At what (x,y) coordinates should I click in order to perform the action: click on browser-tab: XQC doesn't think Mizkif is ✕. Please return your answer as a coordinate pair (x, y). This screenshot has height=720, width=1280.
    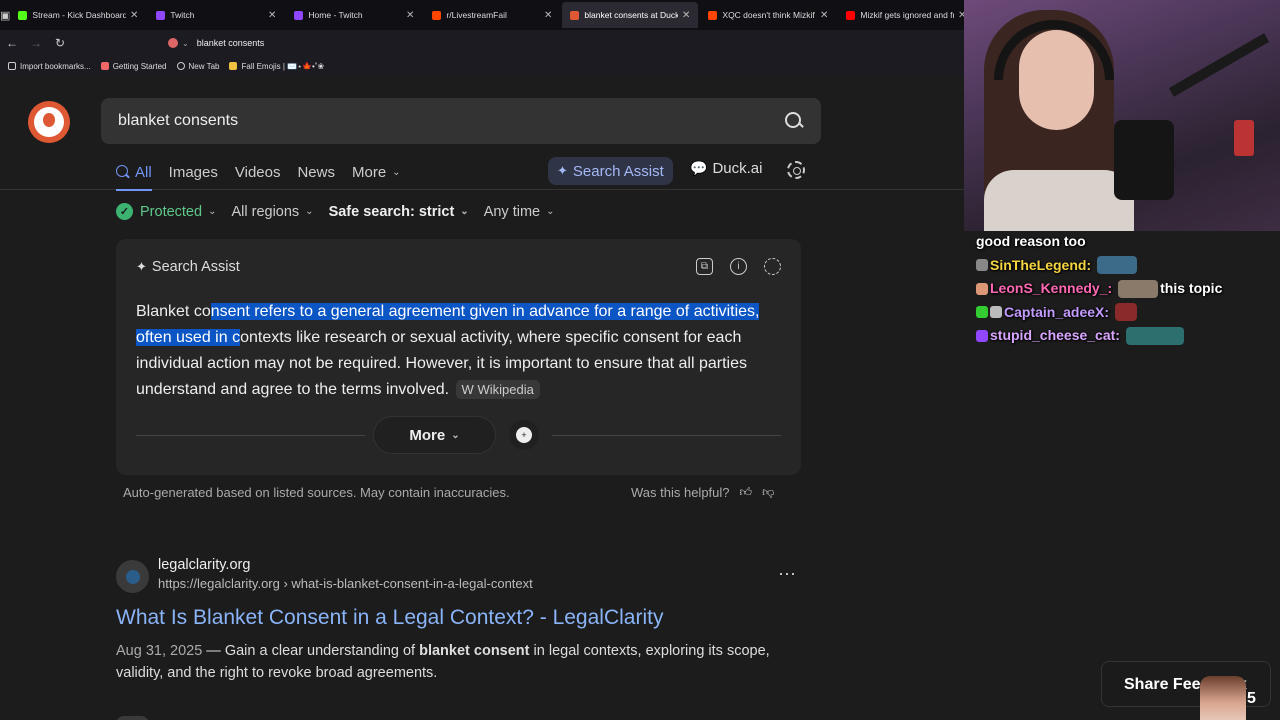
    Looking at the image, I should click on (768, 15).